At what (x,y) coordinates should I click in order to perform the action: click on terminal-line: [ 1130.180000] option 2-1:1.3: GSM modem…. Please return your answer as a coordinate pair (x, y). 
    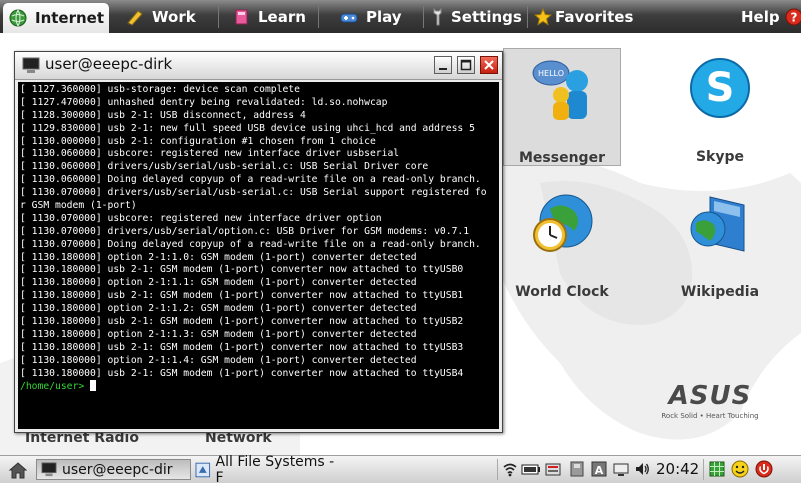
    Looking at the image, I should click on (218, 334).